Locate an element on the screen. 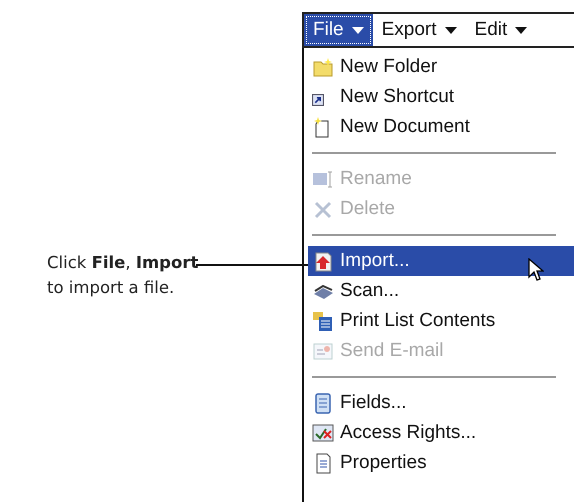 The image size is (574, 502). menu-bar-item: Edit is located at coordinates (501, 30).